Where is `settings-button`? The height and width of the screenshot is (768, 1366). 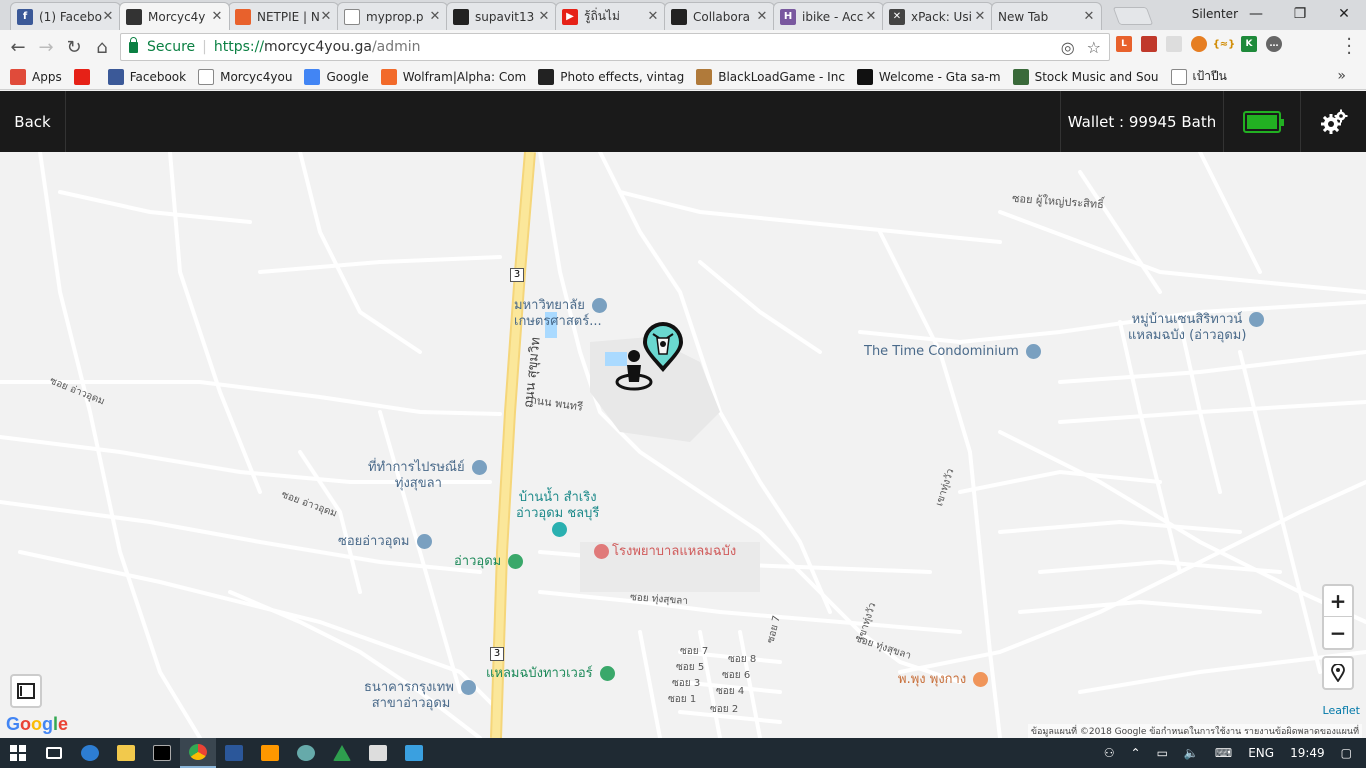
settings-button is located at coordinates (1333, 121).